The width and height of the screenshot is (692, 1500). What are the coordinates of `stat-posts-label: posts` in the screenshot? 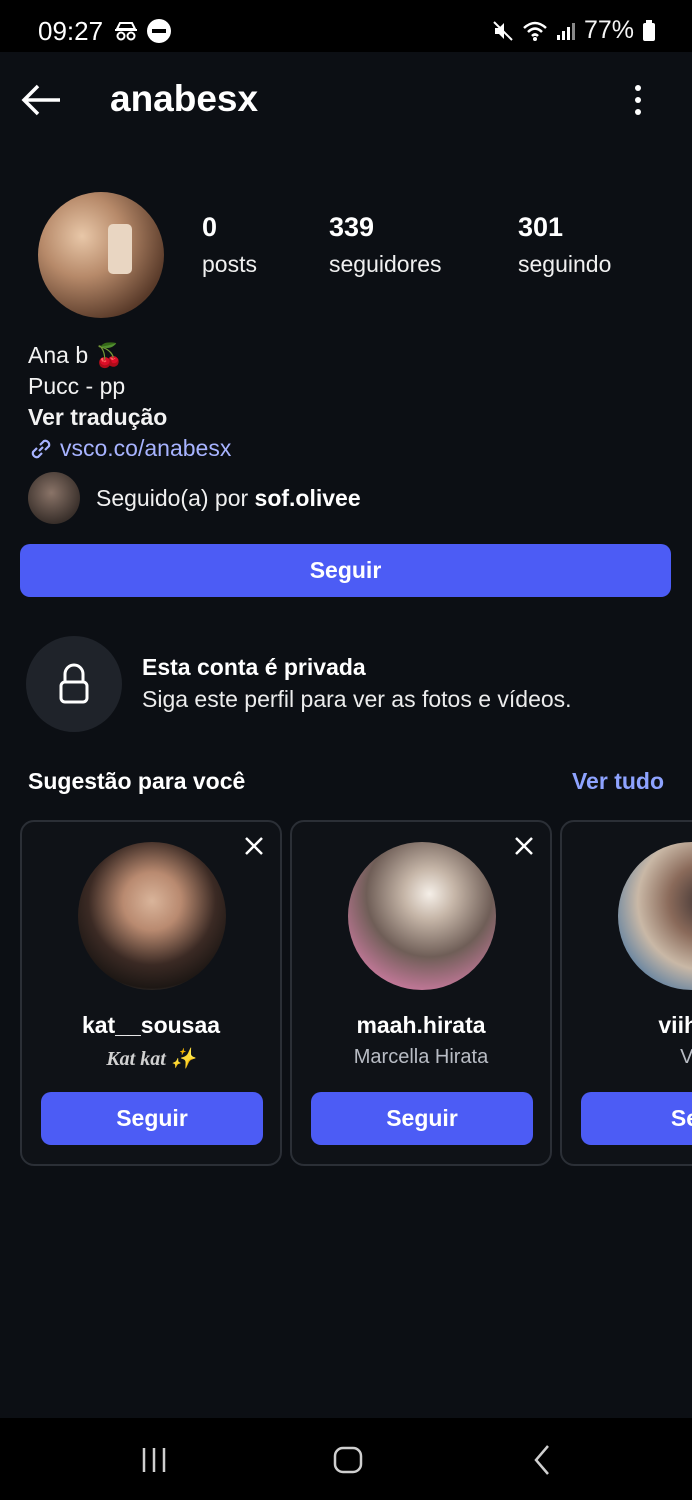 It's located at (229, 264).